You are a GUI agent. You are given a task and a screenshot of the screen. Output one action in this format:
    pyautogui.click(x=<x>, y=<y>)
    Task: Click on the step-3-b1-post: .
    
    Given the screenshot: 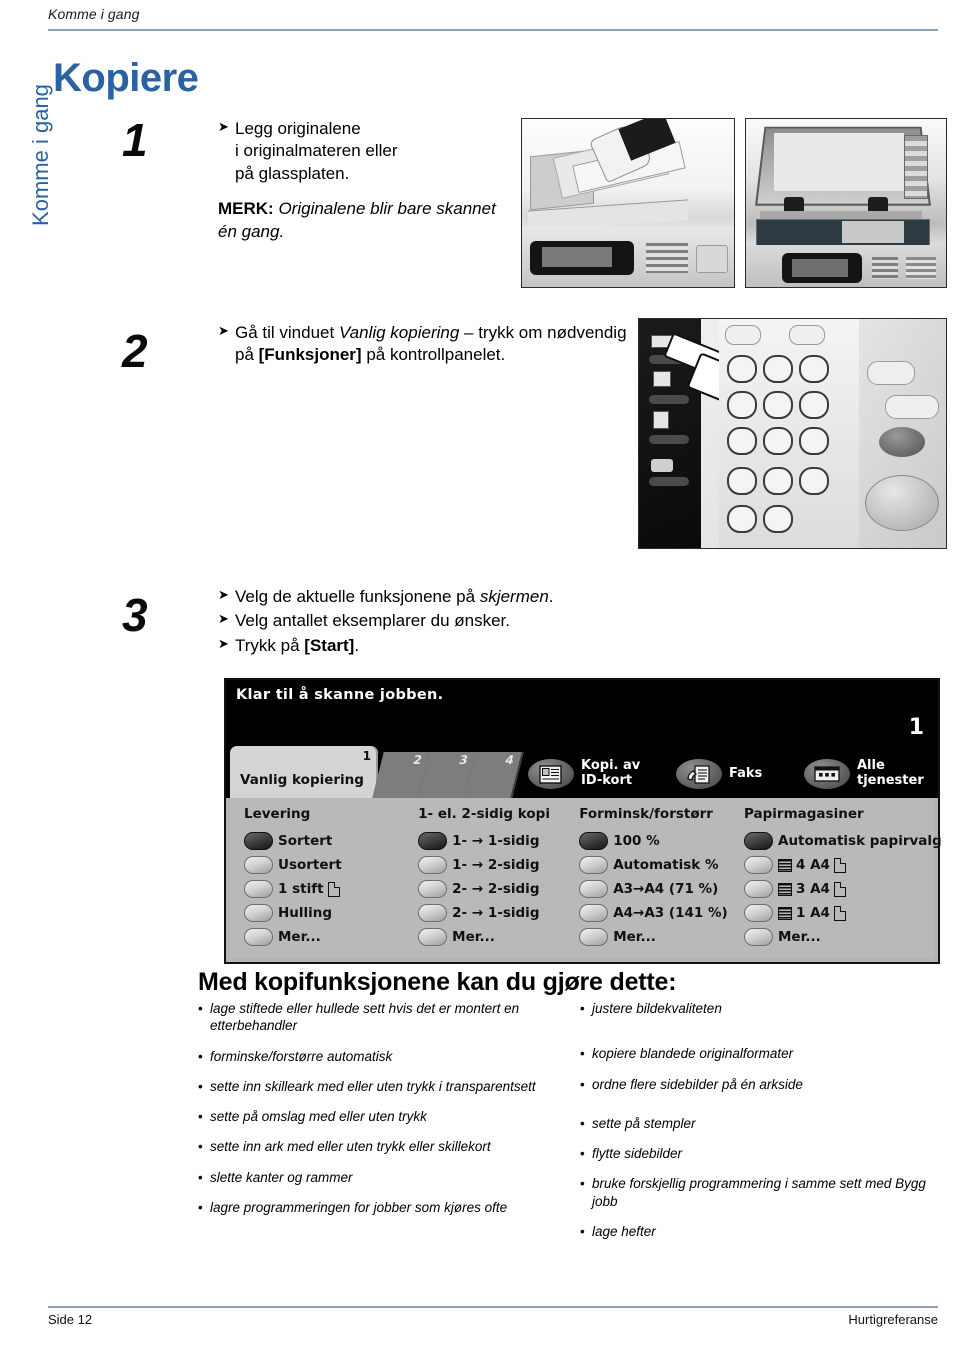 What is the action you would take?
    pyautogui.click(x=551, y=596)
    